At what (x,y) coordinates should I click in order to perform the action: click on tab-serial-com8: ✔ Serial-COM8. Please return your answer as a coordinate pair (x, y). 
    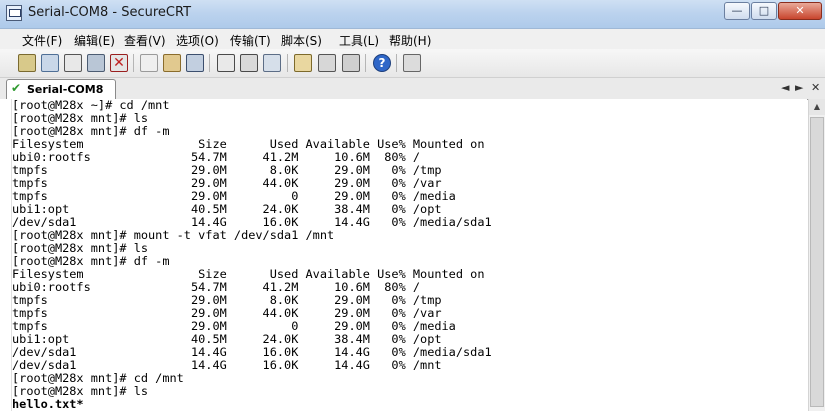
    Looking at the image, I should click on (61, 89).